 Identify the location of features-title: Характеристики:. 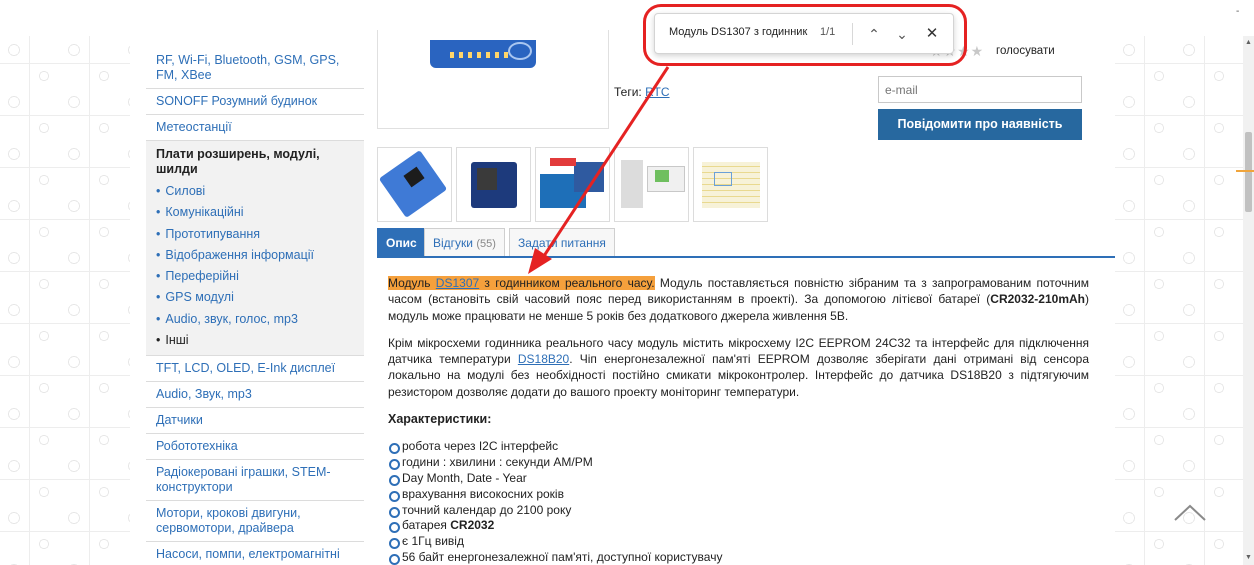
(440, 419).